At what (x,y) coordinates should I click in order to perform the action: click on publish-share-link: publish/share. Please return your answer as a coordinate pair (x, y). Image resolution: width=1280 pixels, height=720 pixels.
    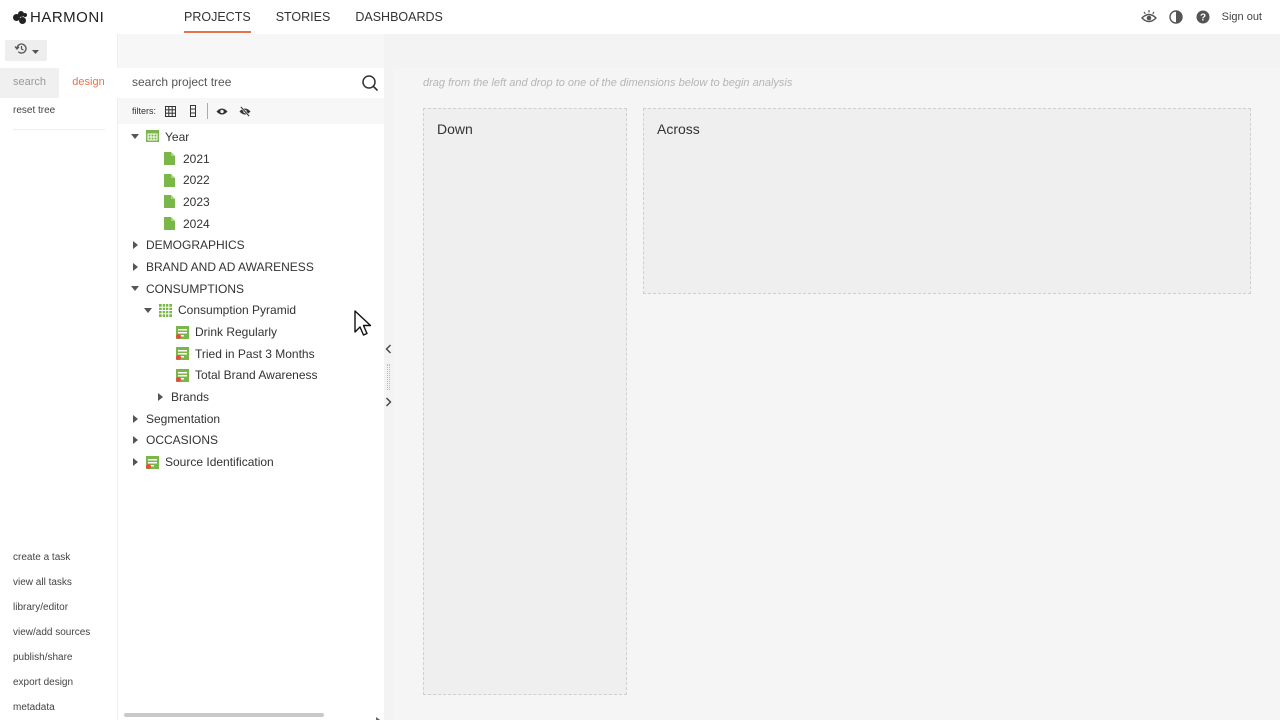
    Looking at the image, I should click on (59, 656).